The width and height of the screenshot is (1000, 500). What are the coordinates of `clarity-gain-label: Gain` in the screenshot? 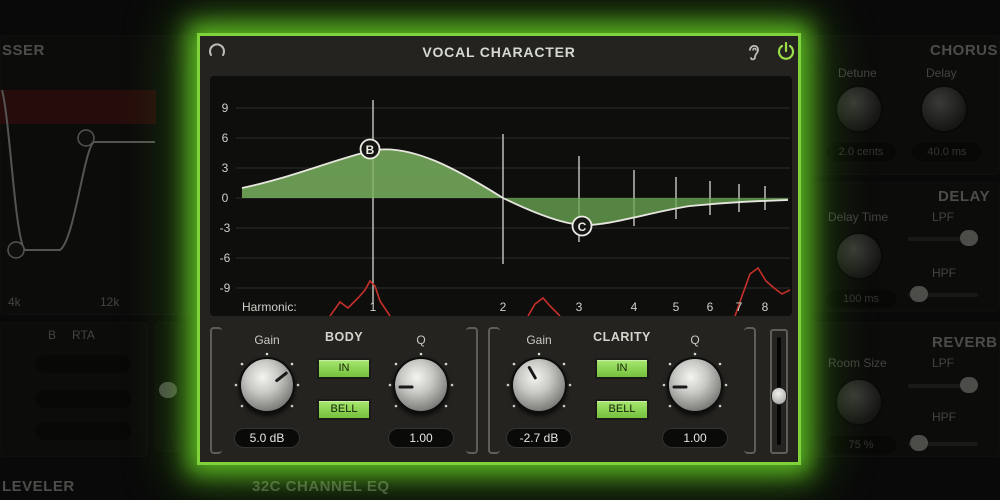 It's located at (539, 340).